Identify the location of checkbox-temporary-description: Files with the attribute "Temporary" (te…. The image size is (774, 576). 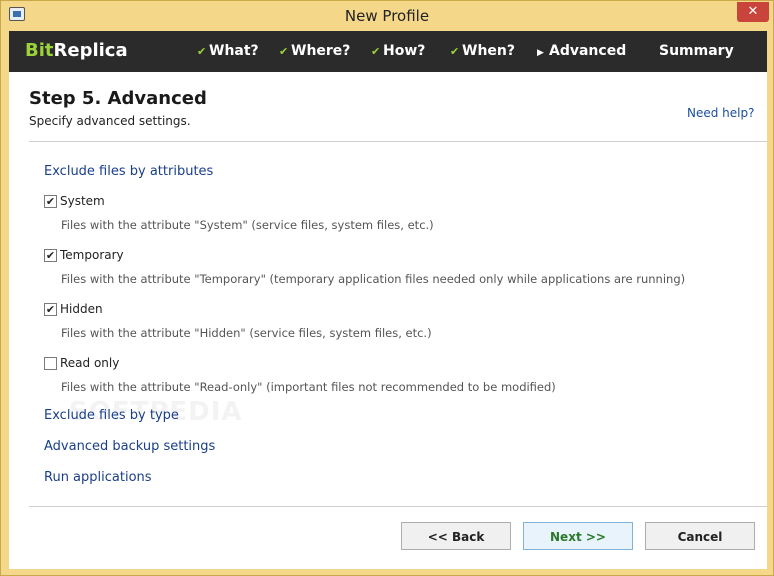
(373, 279).